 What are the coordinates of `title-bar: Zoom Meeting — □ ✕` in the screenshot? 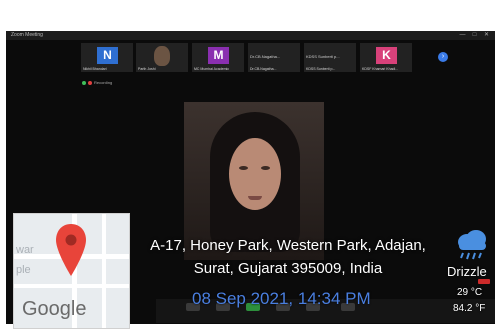 It's located at (250, 35).